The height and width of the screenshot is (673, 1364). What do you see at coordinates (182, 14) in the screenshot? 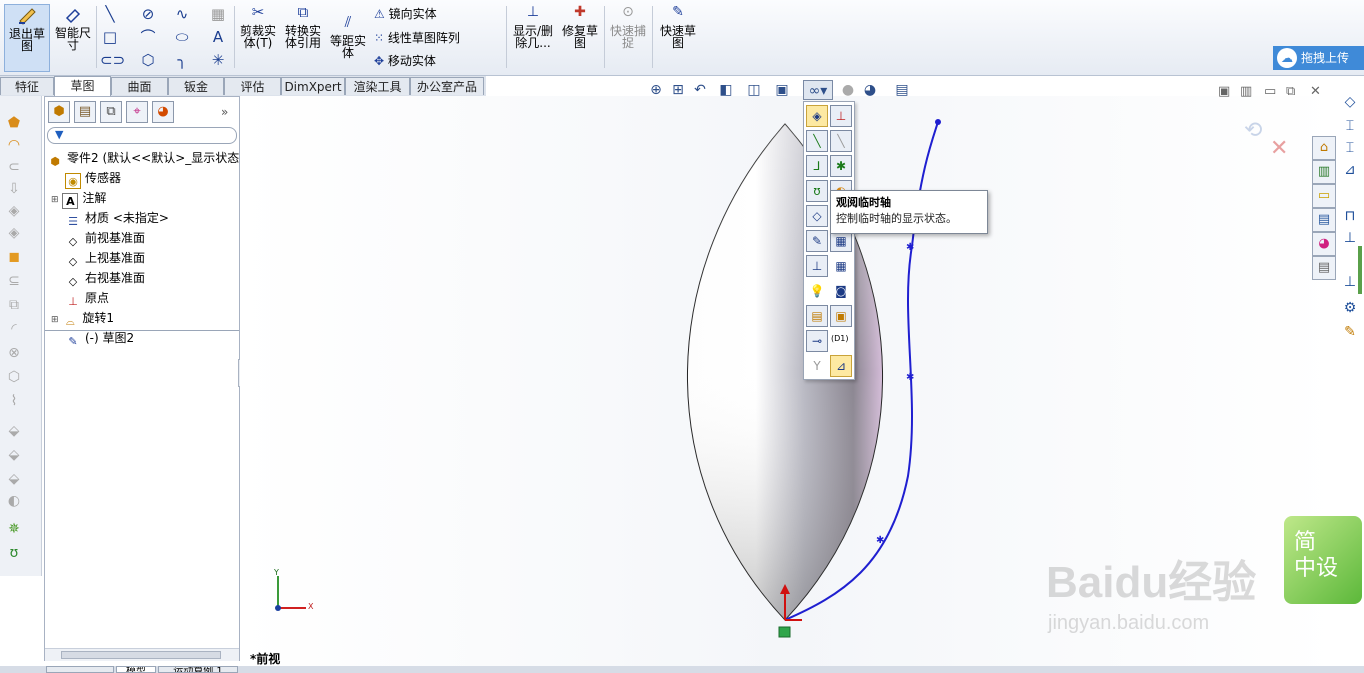
I see `spline-icon: ∿` at bounding box center [182, 14].